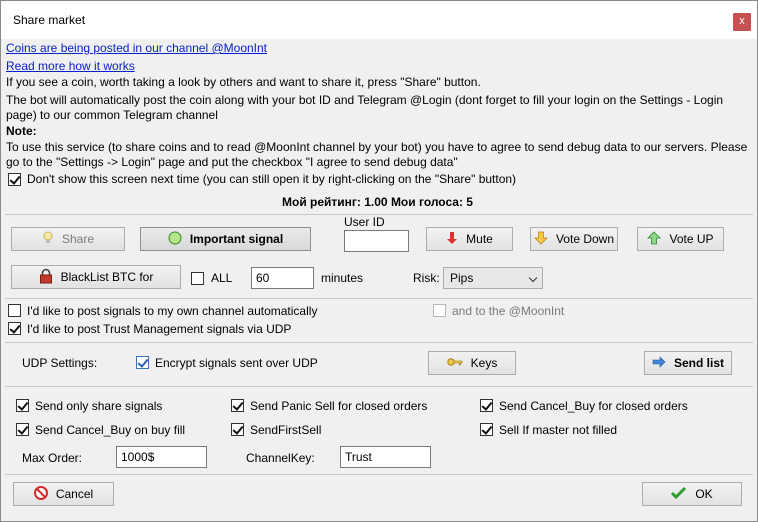 The height and width of the screenshot is (522, 758). I want to click on risk-select: Pips, so click(493, 278).